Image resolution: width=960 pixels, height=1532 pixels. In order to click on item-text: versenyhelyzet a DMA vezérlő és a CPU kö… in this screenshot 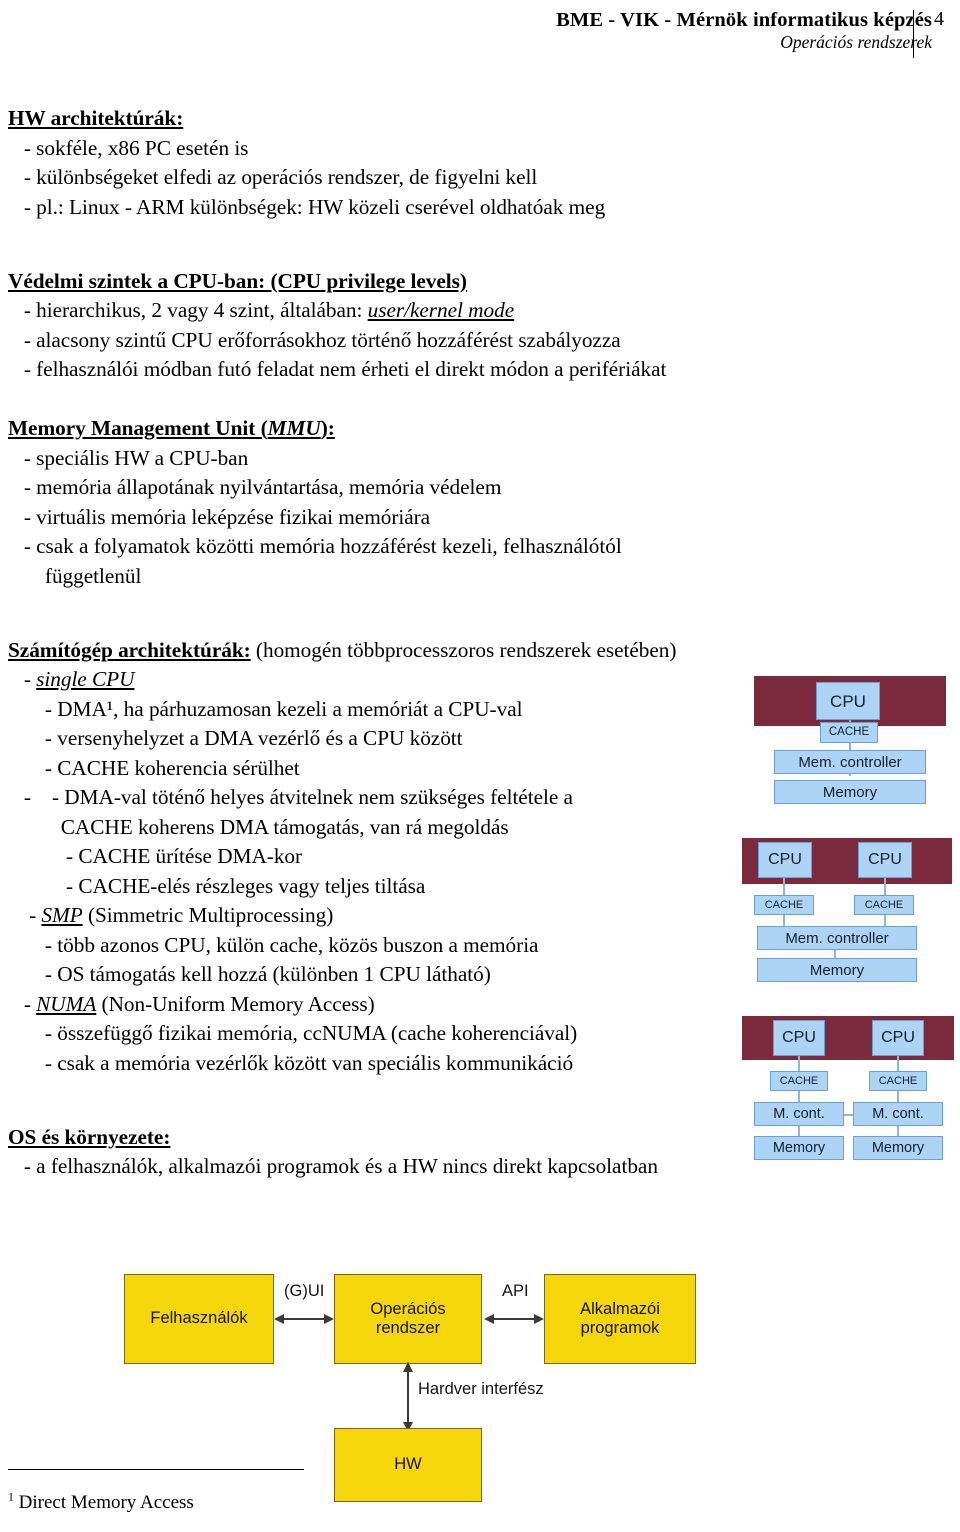, I will do `click(260, 738)`.